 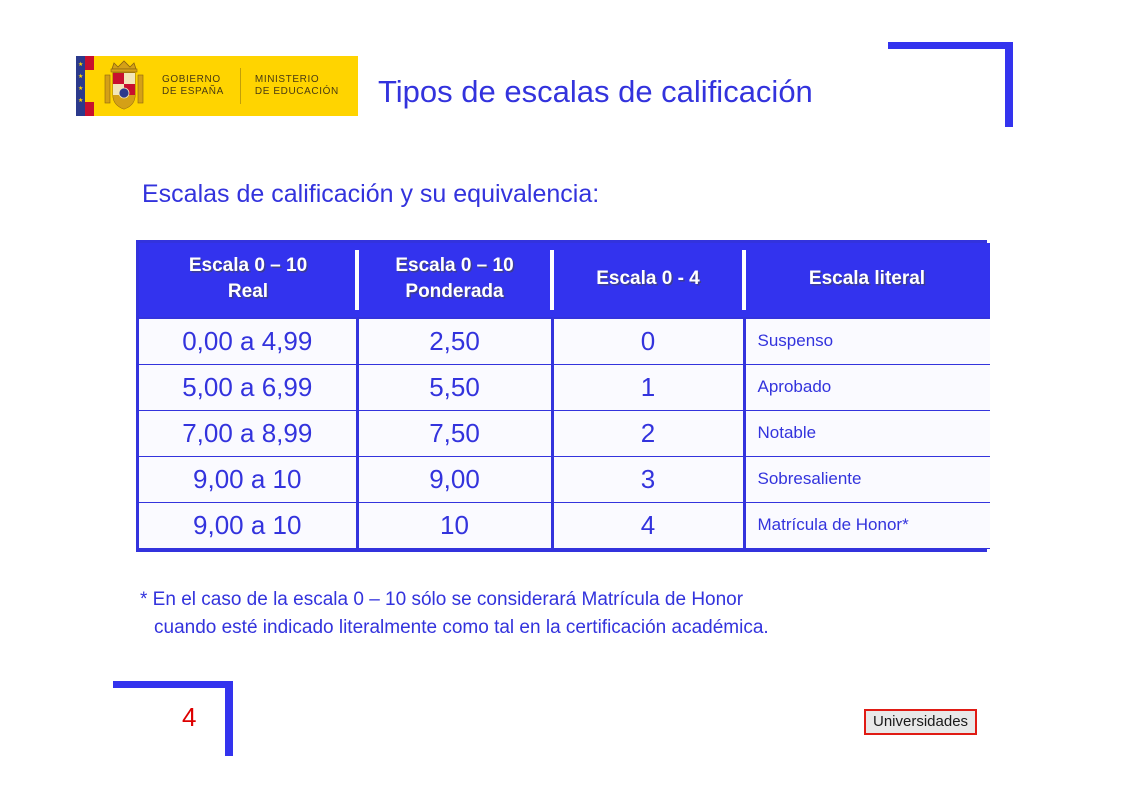 I want to click on cell-escala-real: 0,00 a 4,99, so click(x=249, y=341).